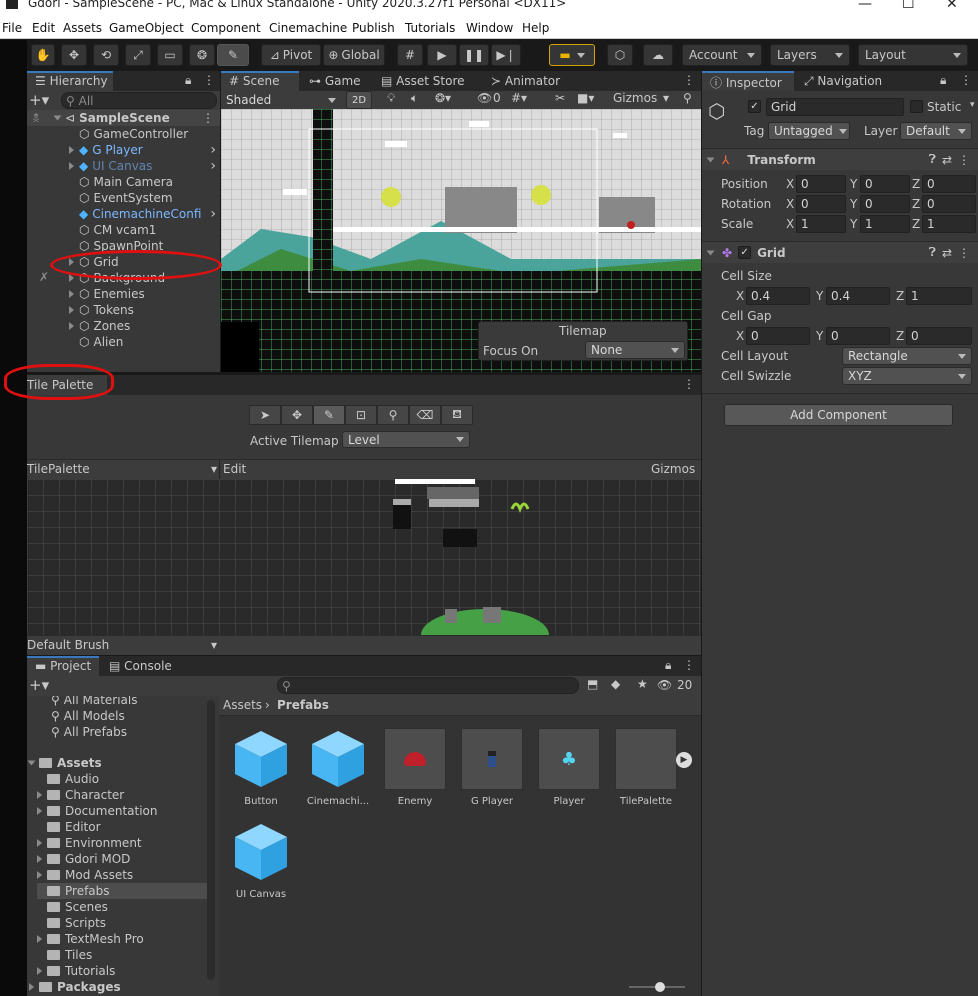 The width and height of the screenshot is (978, 996). I want to click on folder-item: Audio, so click(122, 779).